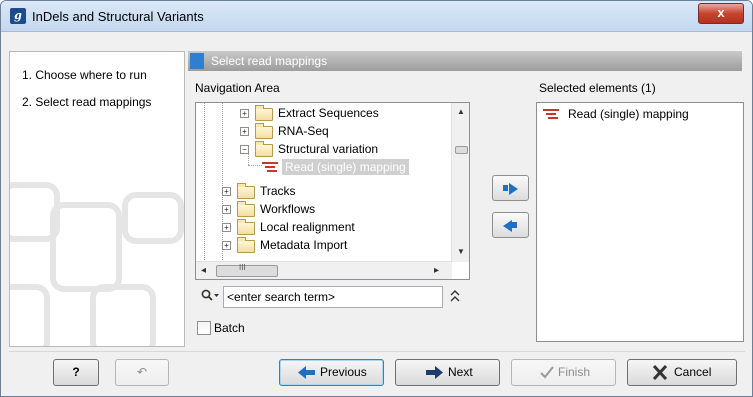 Image resolution: width=753 pixels, height=397 pixels. Describe the element at coordinates (693, 372) in the screenshot. I see `cancel-label: Cancel` at that location.